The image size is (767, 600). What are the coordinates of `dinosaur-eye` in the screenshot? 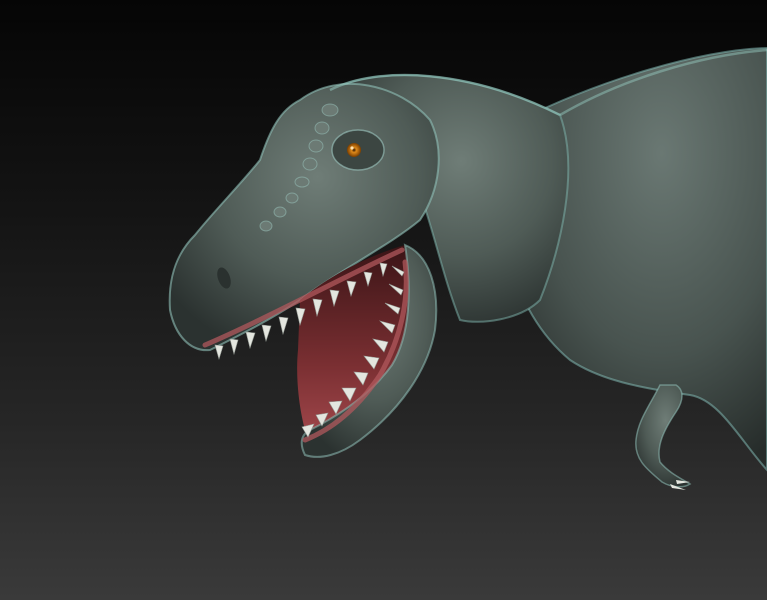 It's located at (354, 150).